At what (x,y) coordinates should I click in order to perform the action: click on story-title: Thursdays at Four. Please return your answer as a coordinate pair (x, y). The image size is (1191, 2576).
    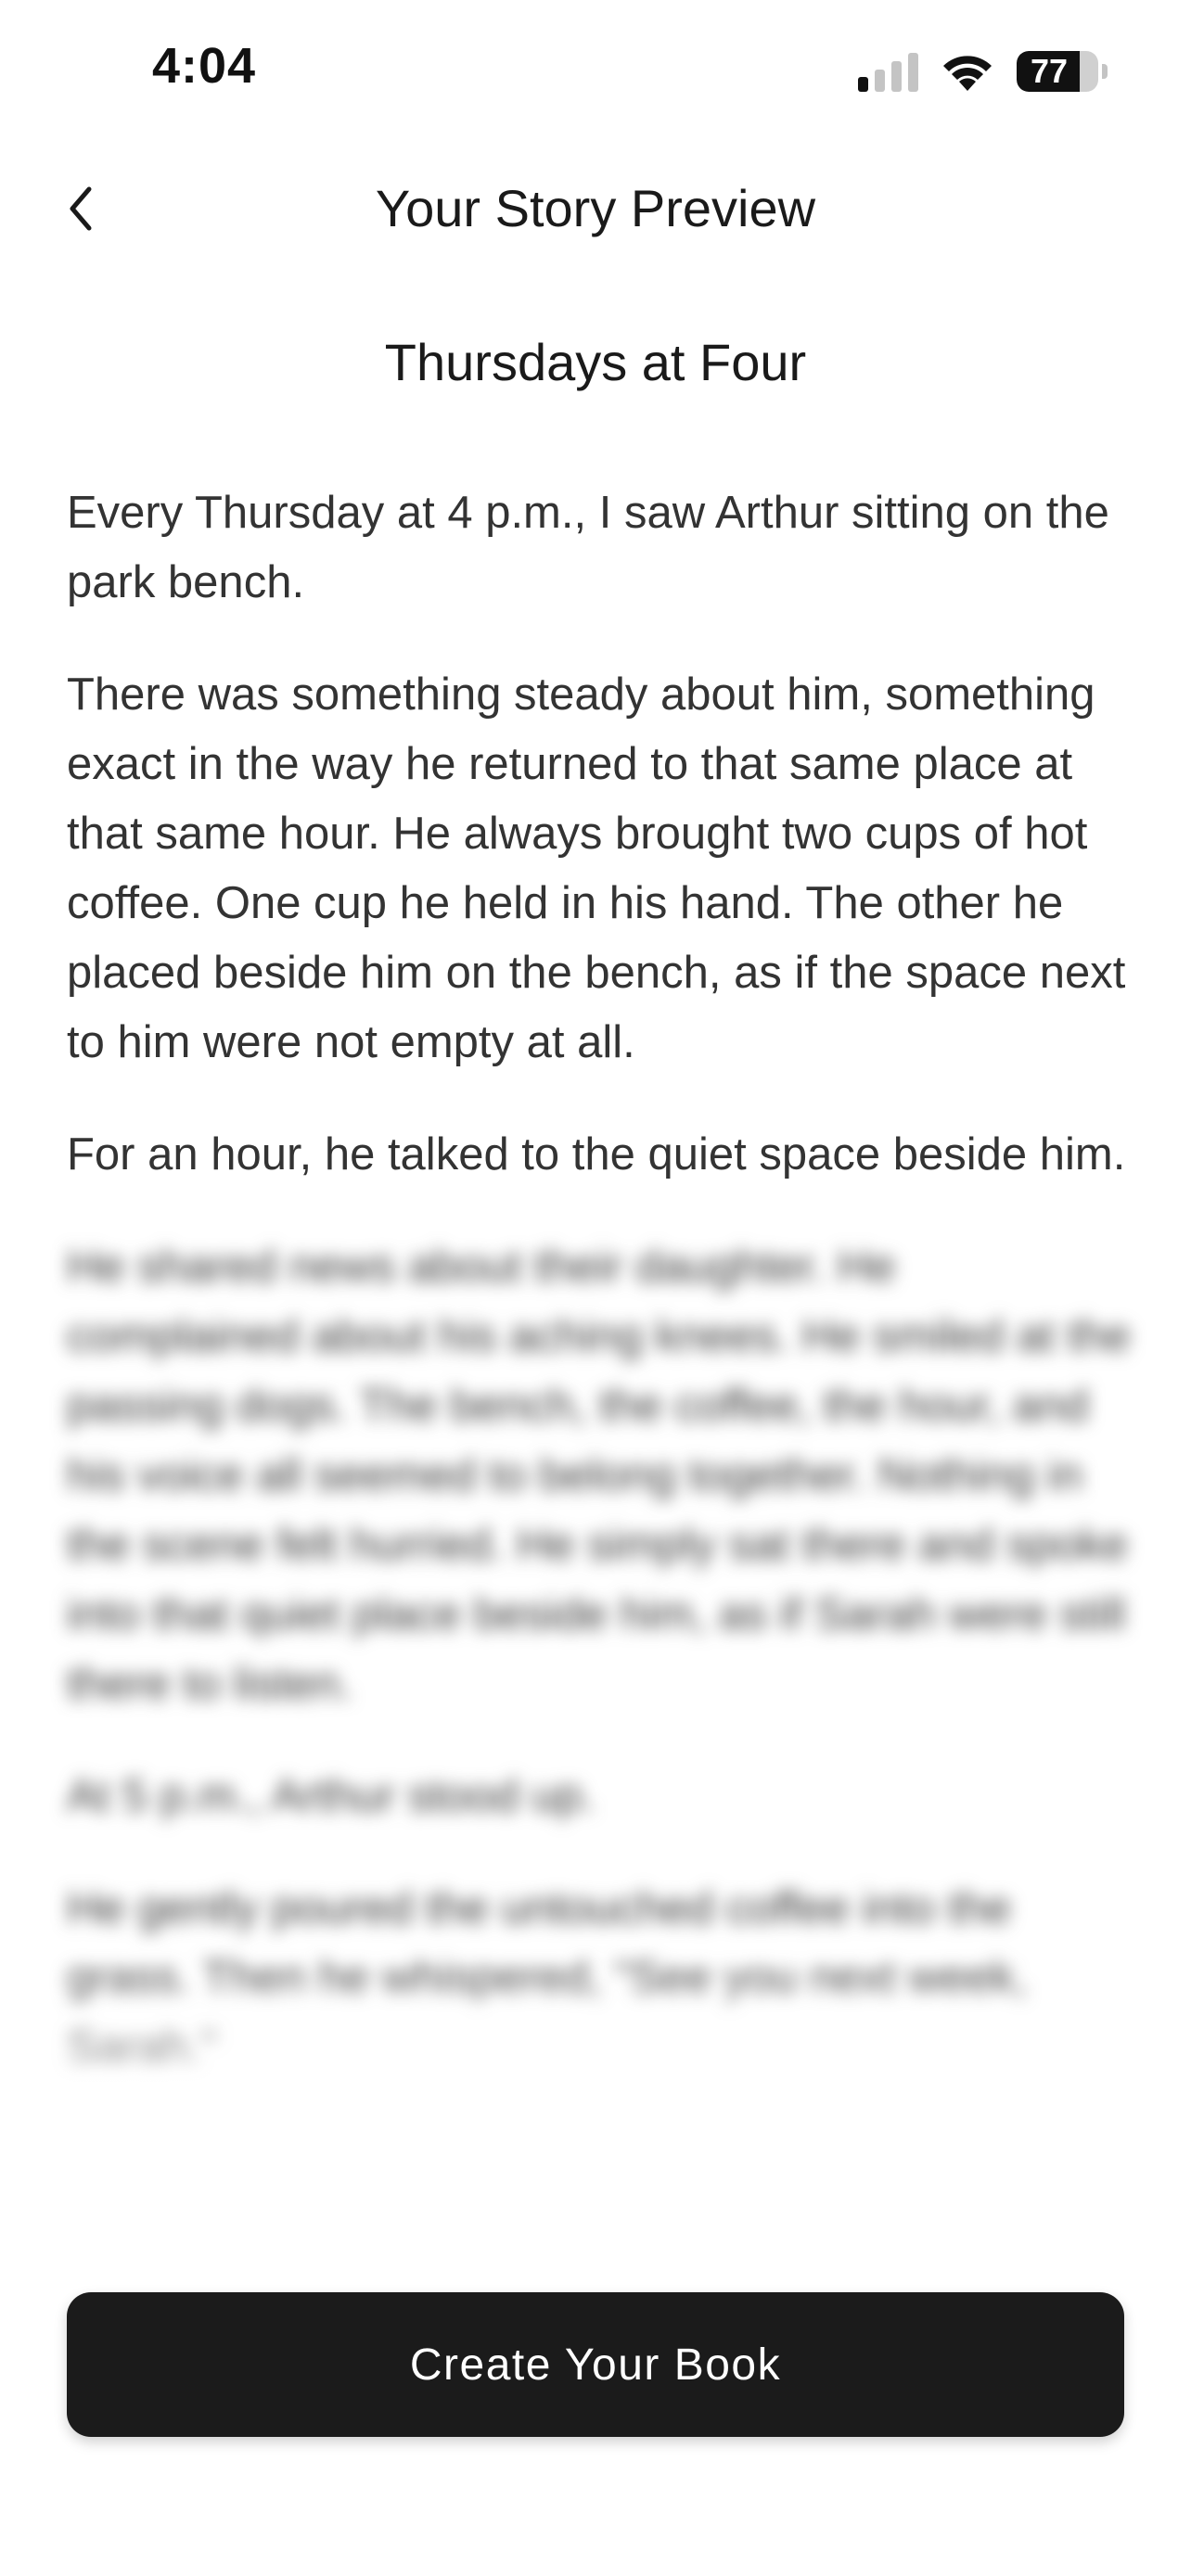
    Looking at the image, I should click on (595, 362).